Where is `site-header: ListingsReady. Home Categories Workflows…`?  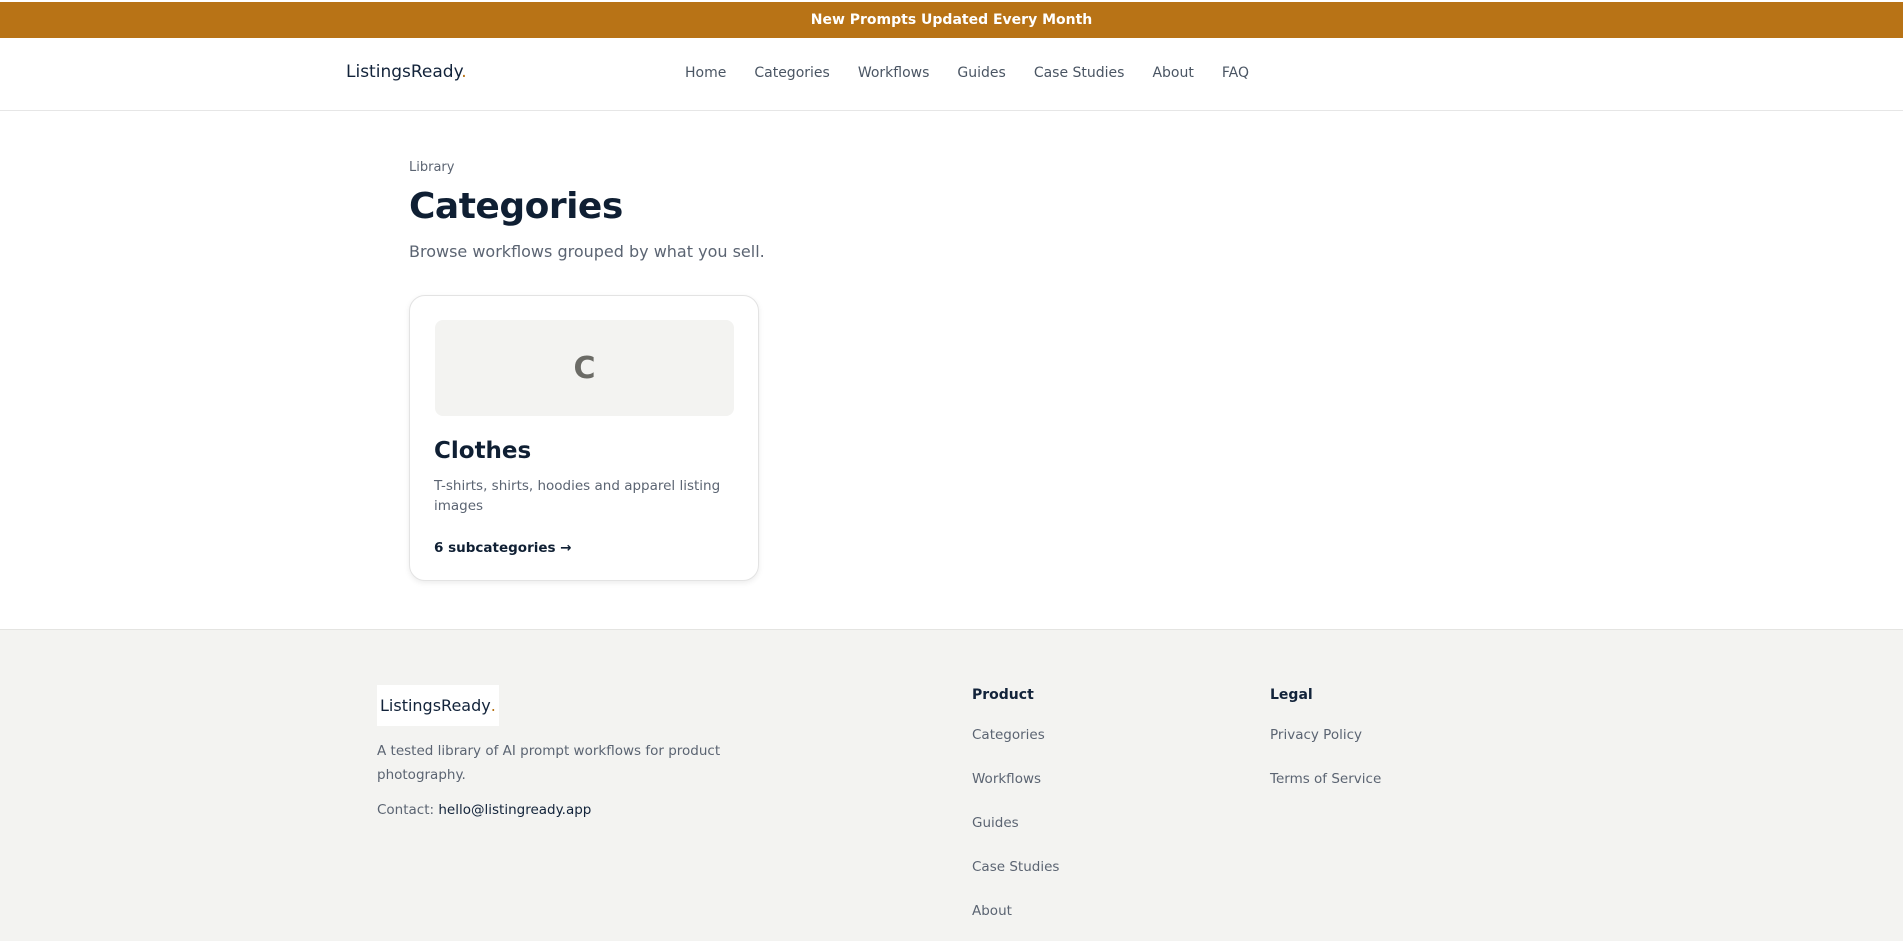 site-header: ListingsReady. Home Categories Workflows… is located at coordinates (951, 74).